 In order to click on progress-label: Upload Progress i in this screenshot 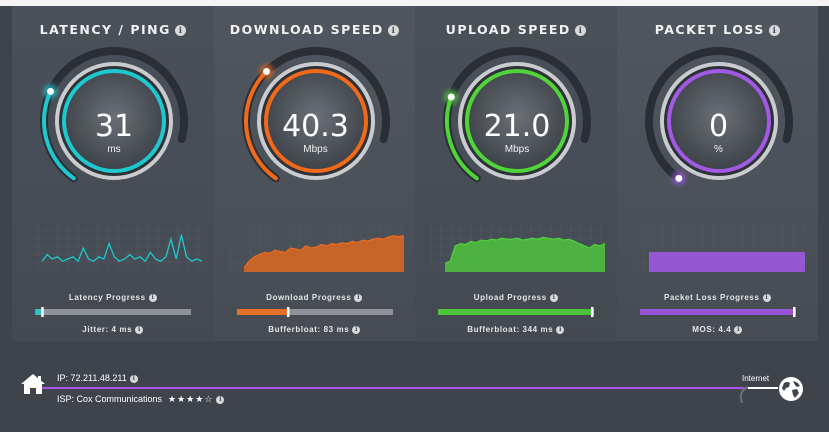, I will do `click(516, 297)`.